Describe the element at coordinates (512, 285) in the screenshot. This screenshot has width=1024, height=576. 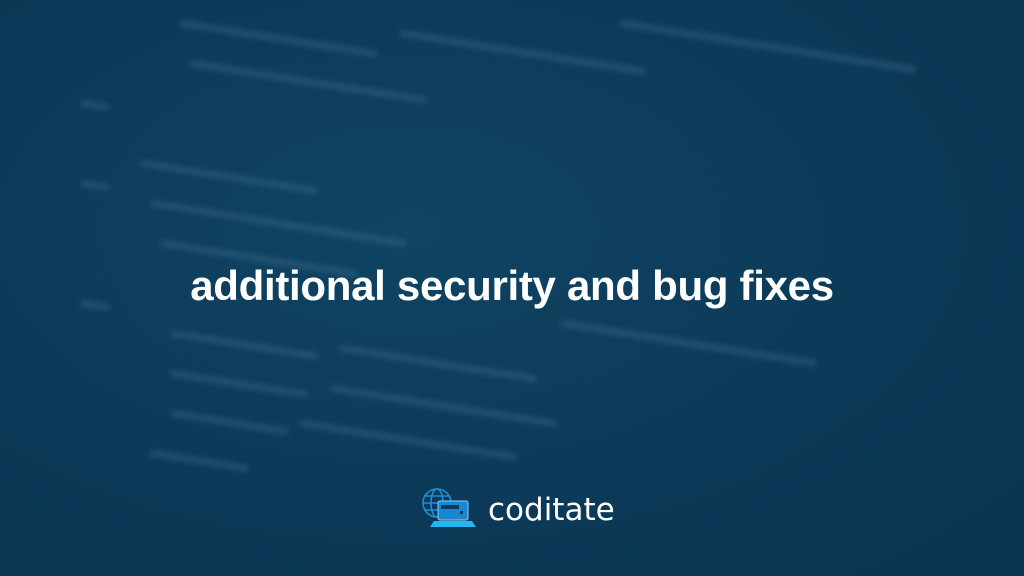
I see `slide-title: additional security and bug fixes` at that location.